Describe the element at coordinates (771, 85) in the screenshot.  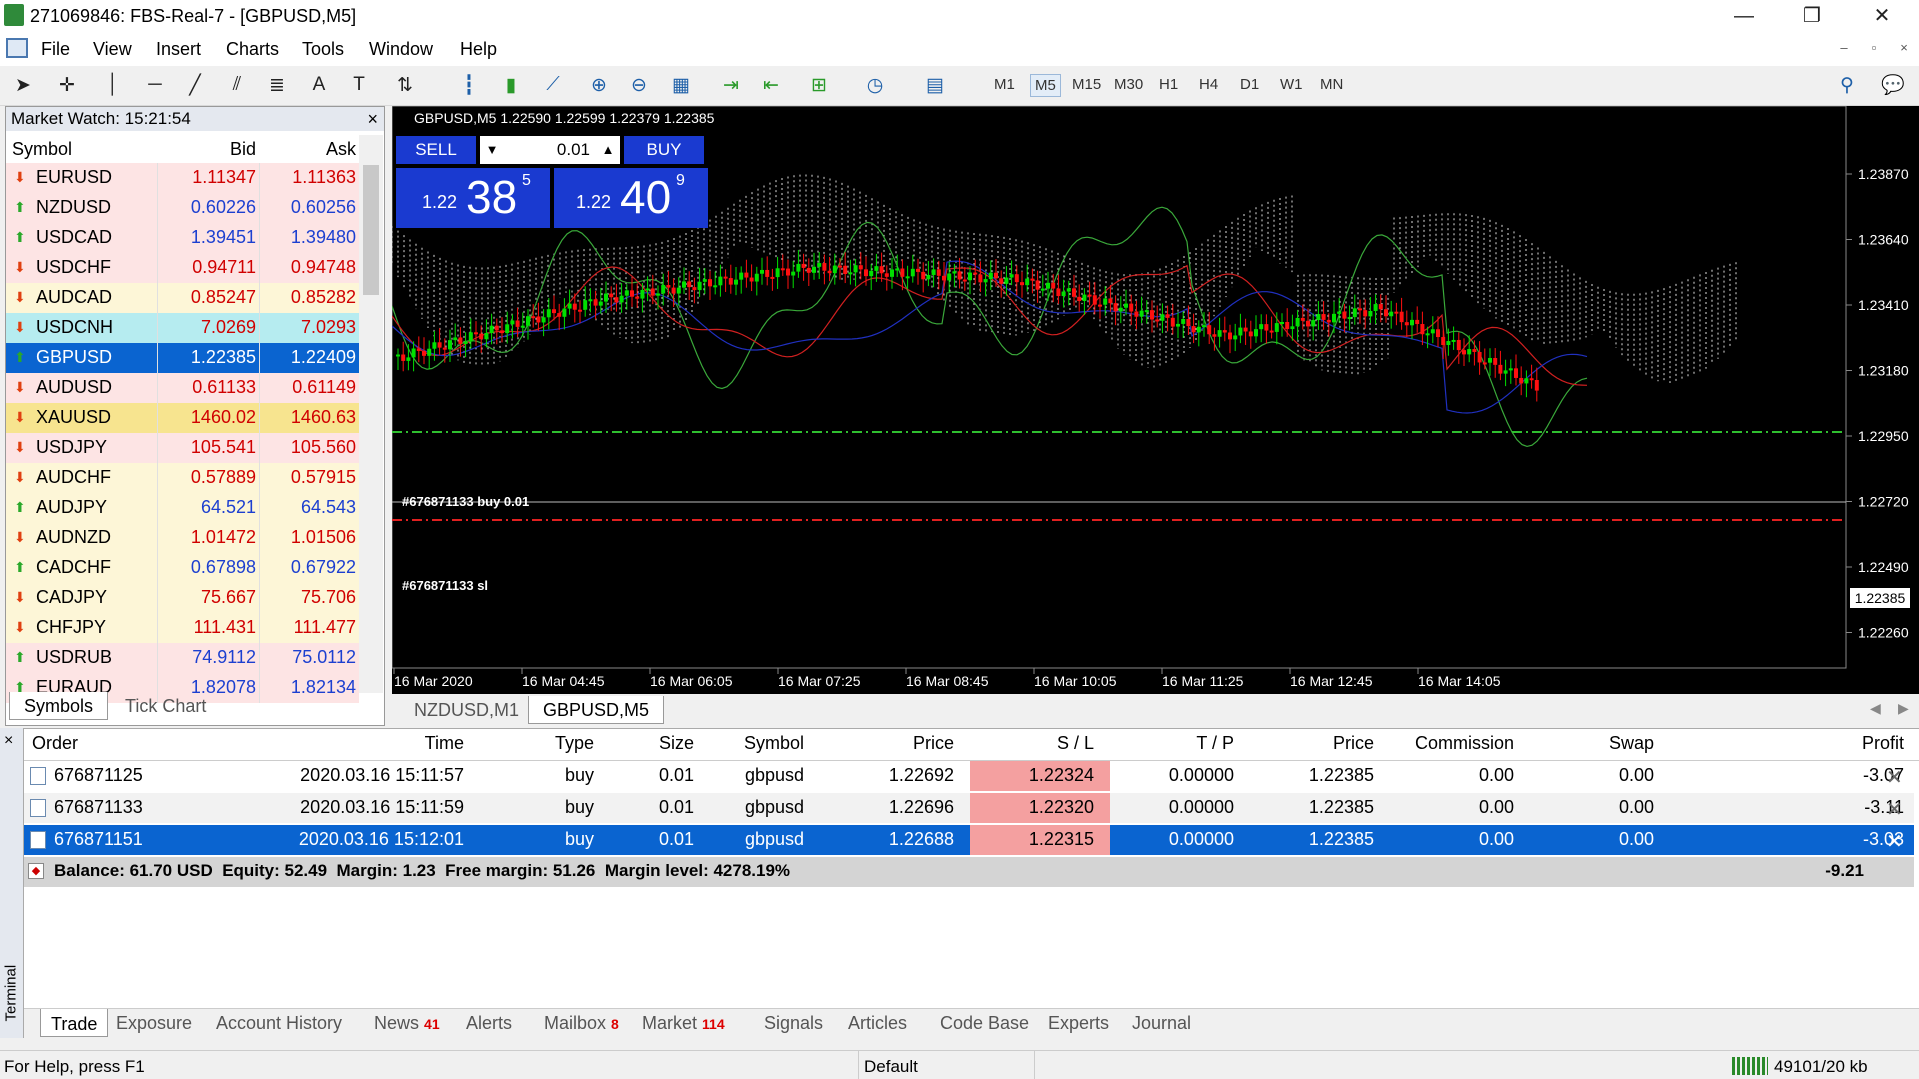
I see `chart-shift-icon: ⇤` at that location.